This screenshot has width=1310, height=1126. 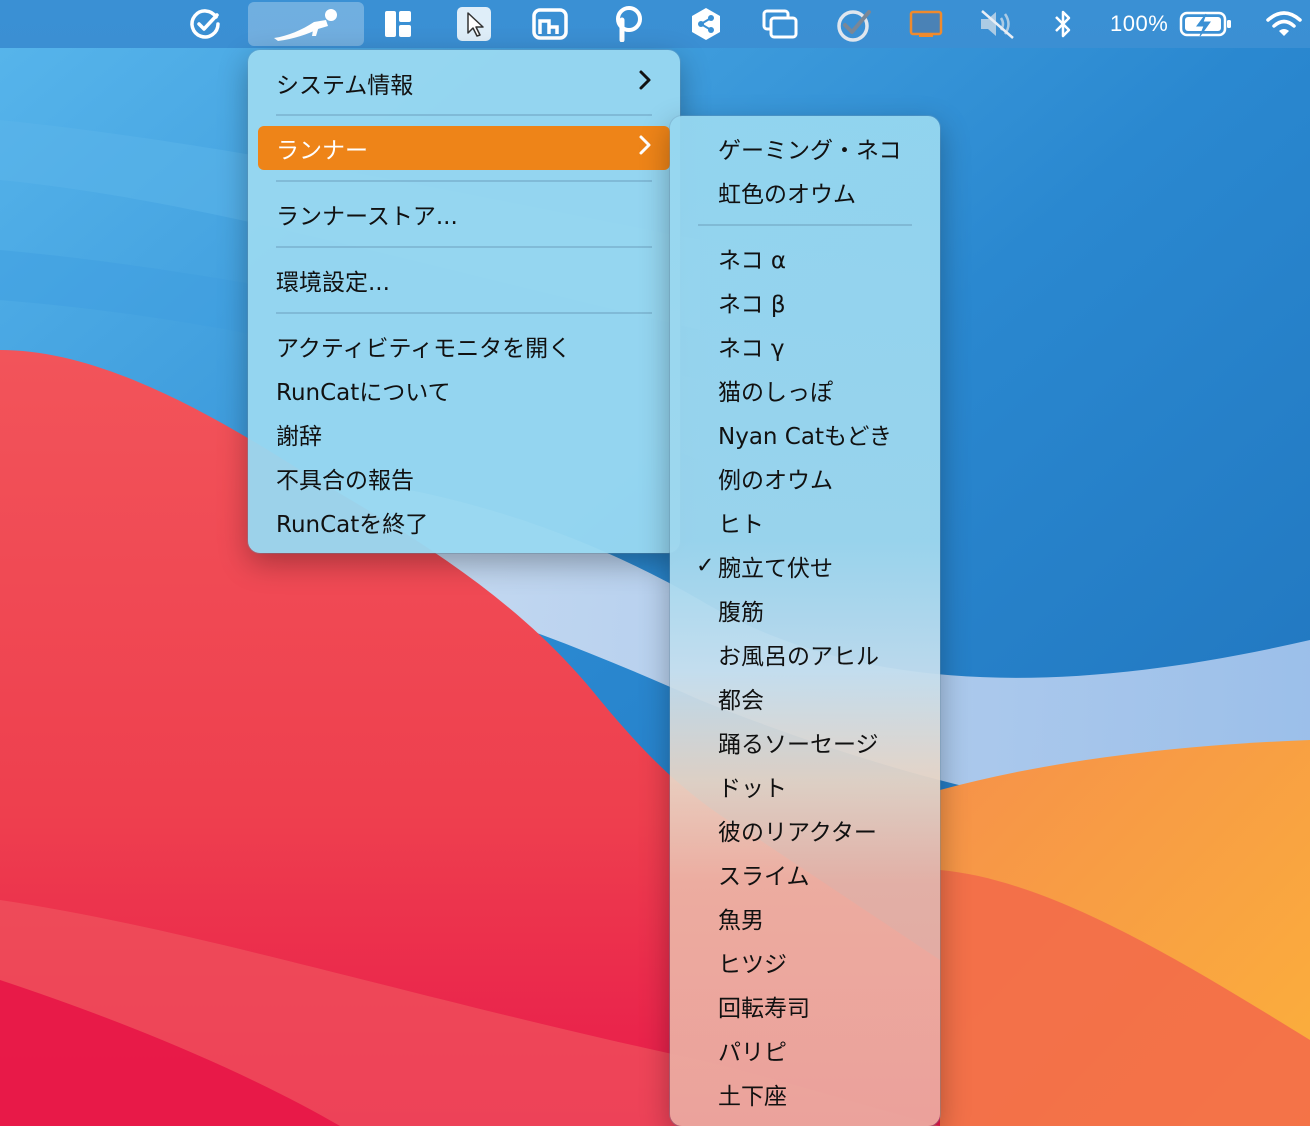 I want to click on display-icon, so click(x=926, y=24).